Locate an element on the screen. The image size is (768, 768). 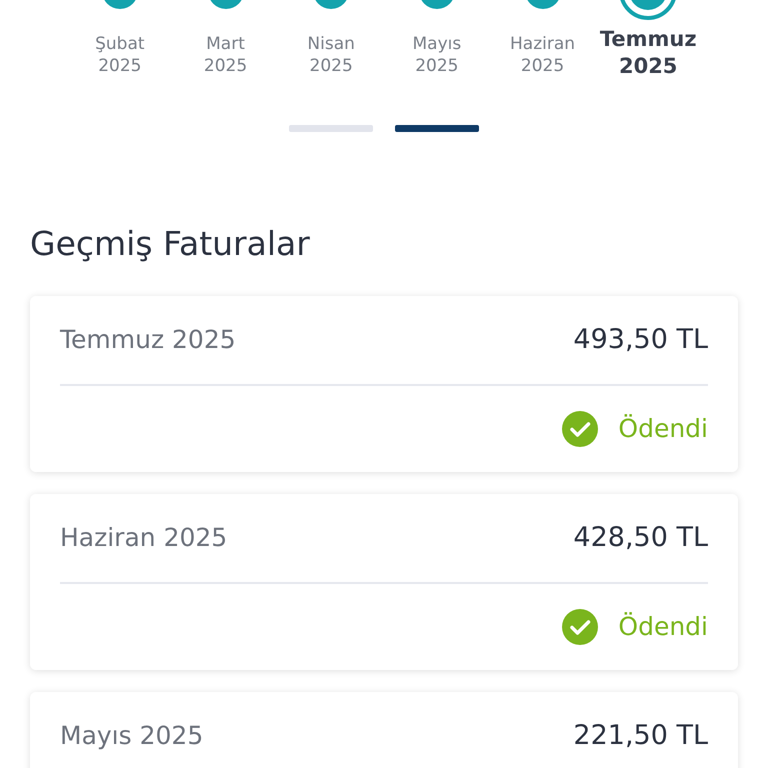
page-indicator is located at coordinates (437, 128).